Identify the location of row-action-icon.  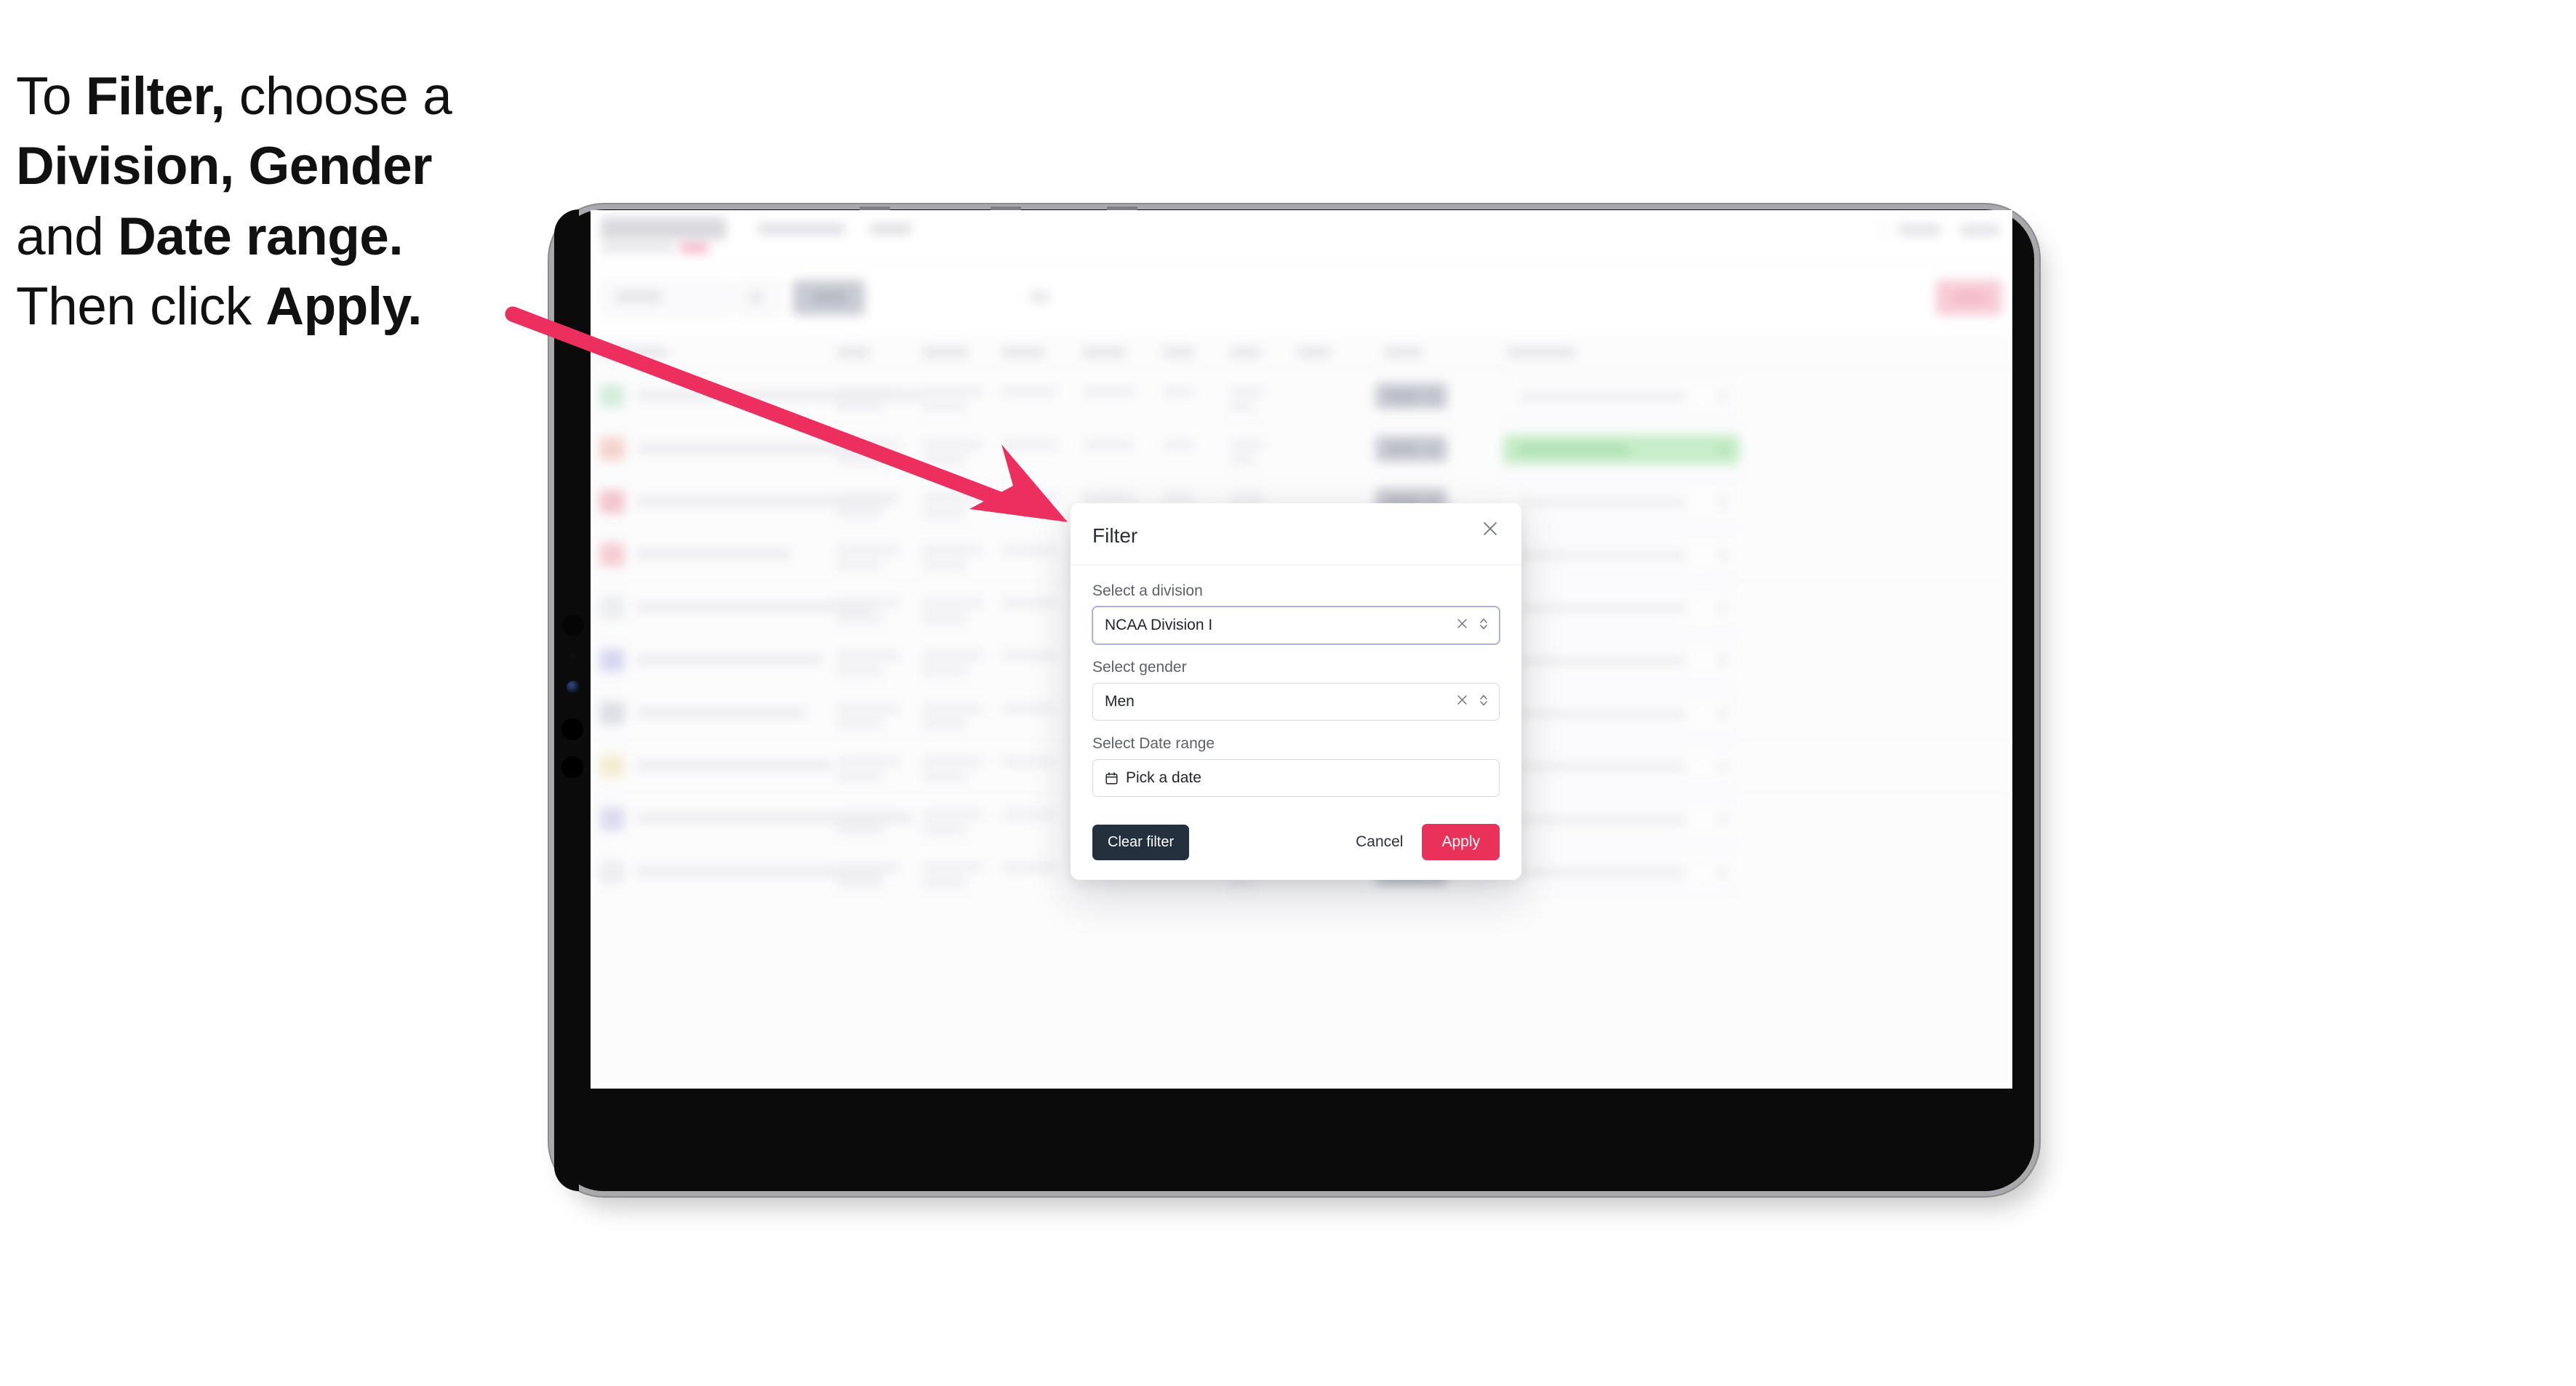
(1431, 449).